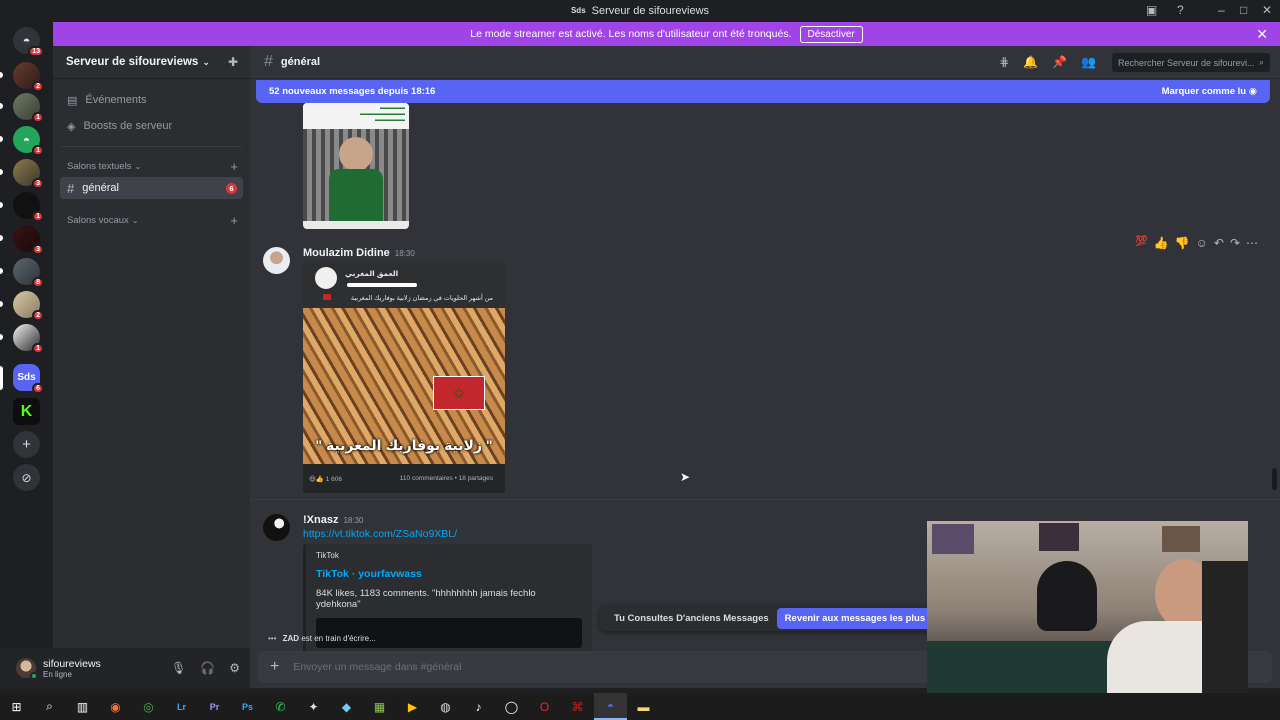 The image size is (1280, 720). What do you see at coordinates (214, 706) in the screenshot?
I see `premiere-icon: Pr` at bounding box center [214, 706].